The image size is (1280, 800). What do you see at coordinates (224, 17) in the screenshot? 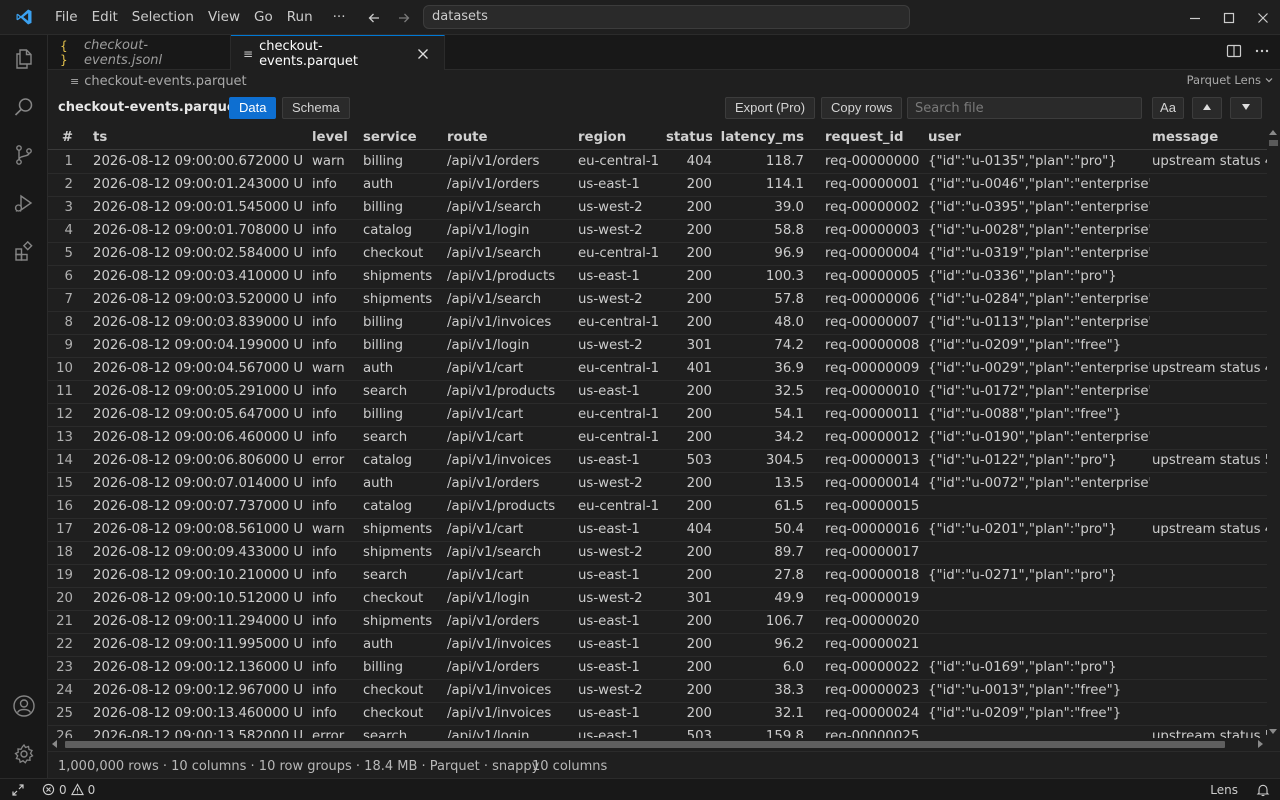
I see `menu-view: View` at bounding box center [224, 17].